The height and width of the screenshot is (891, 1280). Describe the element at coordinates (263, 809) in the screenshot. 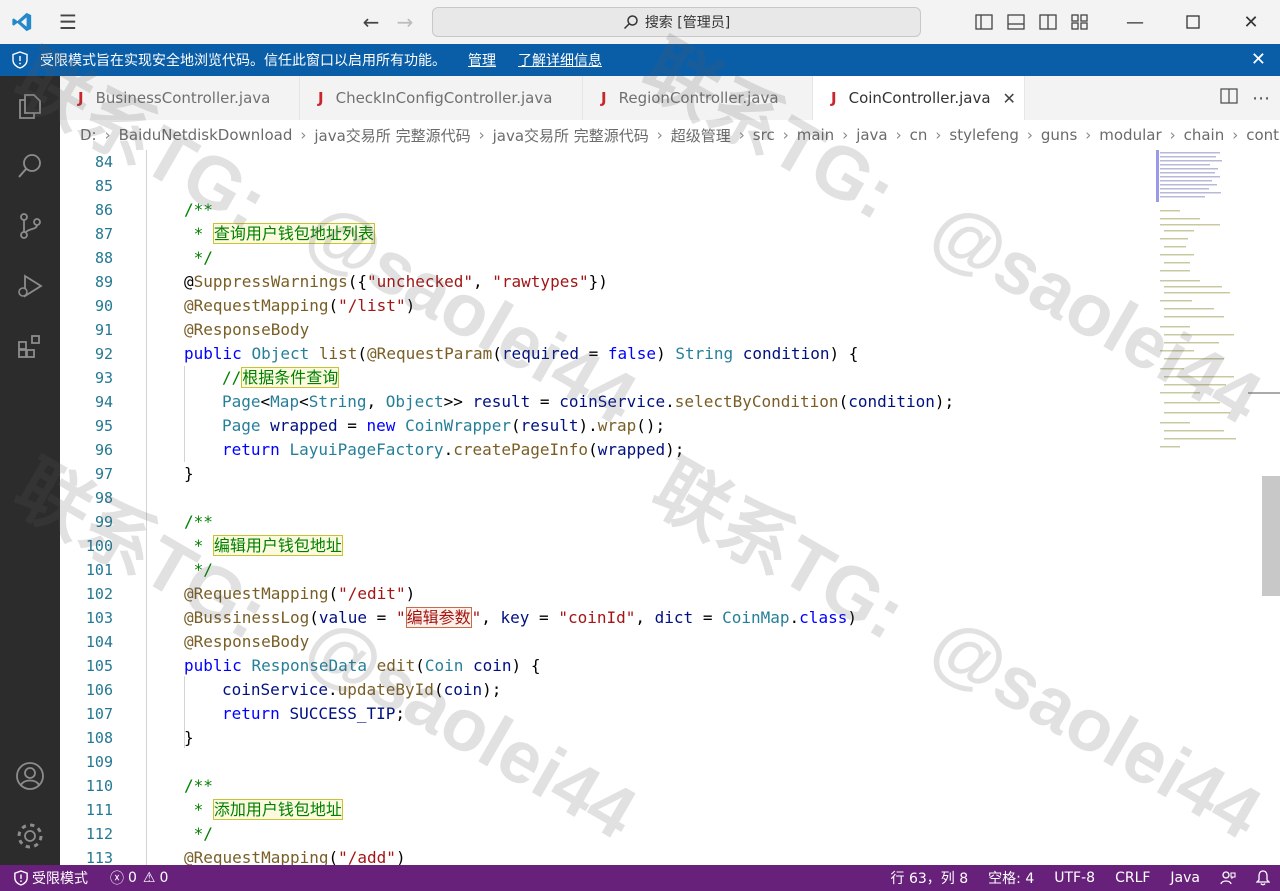

I see `code-line-111: * 添加用户钱包地址` at that location.